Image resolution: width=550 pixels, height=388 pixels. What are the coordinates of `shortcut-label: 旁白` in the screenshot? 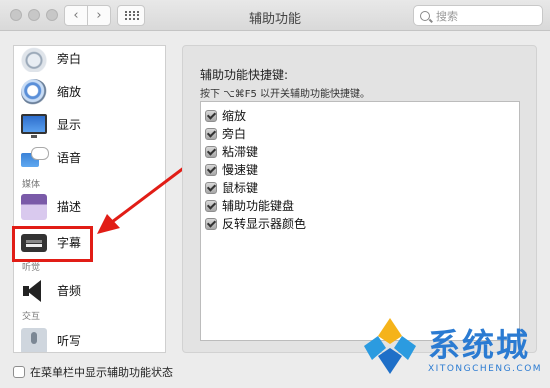 It's located at (234, 134).